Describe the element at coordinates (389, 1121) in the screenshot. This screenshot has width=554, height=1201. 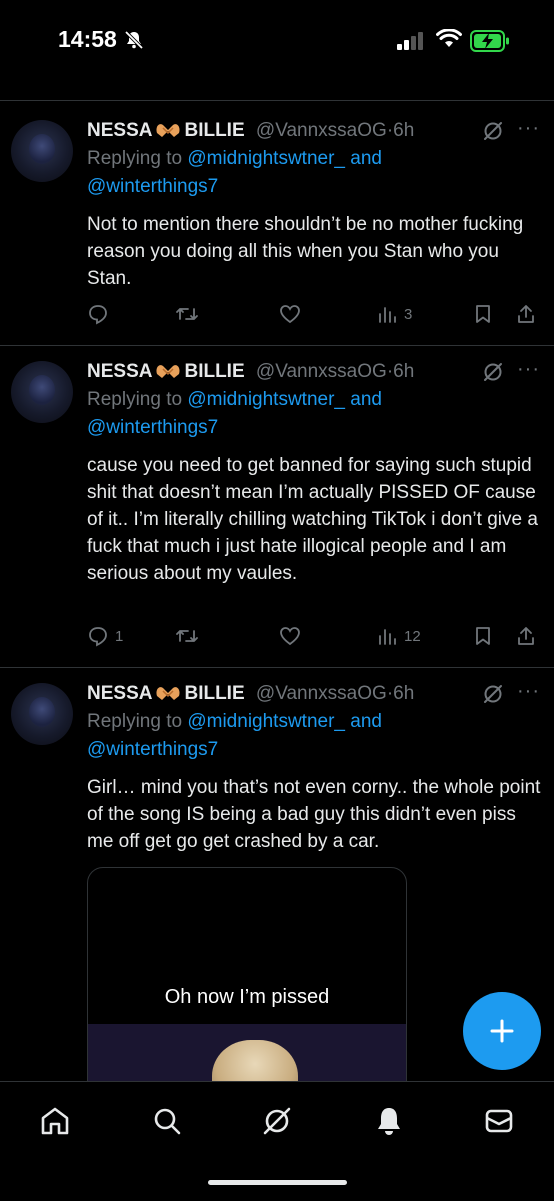
I see `notifications-icon` at that location.